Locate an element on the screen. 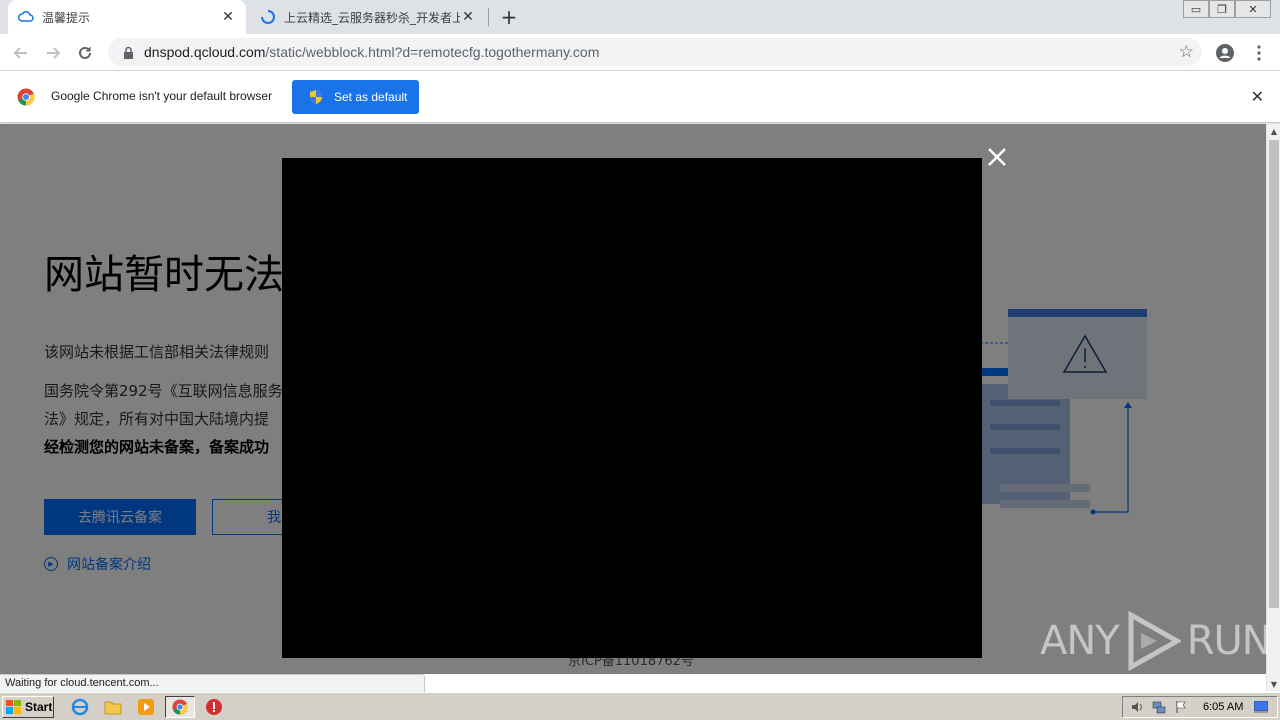 The height and width of the screenshot is (720, 1280). tab-title: 温馨提示 is located at coordinates (66, 17).